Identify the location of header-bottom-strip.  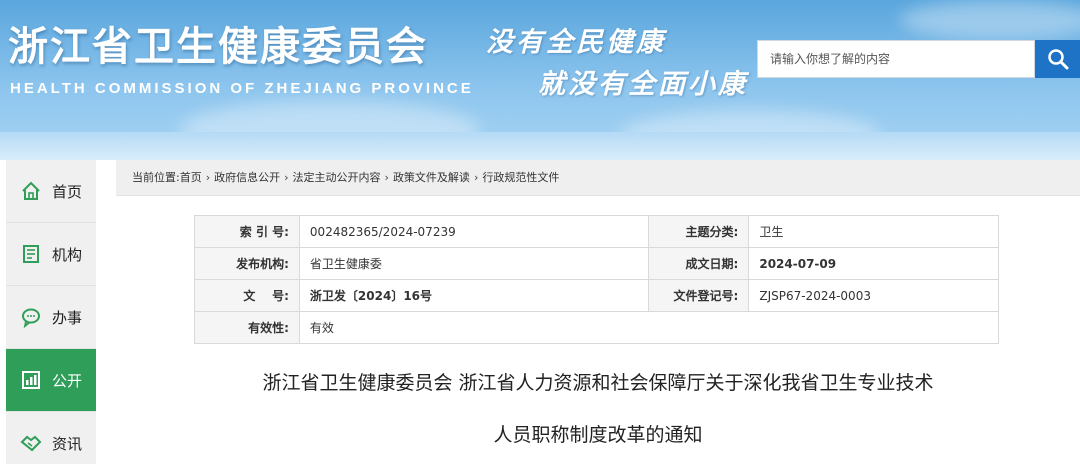
(540, 146).